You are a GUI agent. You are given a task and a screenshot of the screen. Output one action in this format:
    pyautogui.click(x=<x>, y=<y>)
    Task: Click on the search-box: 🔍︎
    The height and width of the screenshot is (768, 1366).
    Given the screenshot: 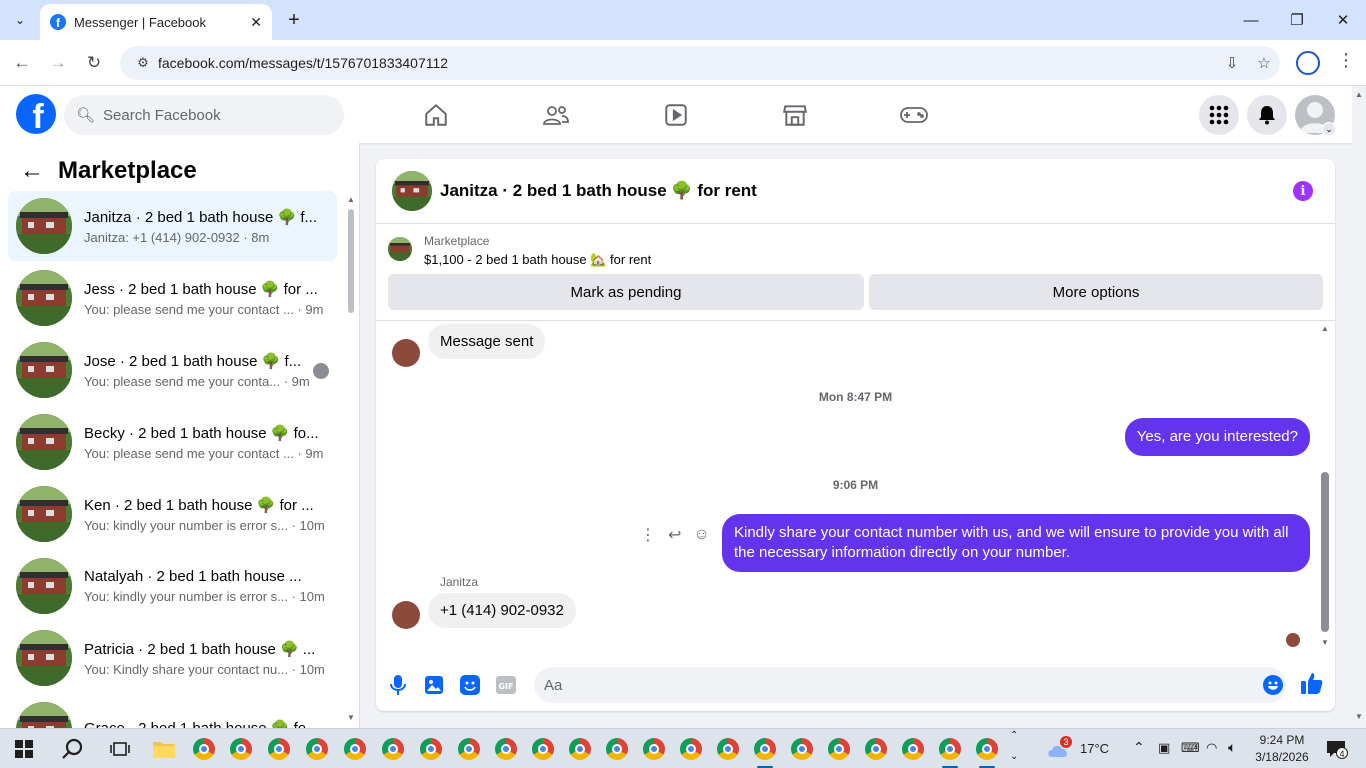 What is the action you would take?
    pyautogui.click(x=204, y=115)
    